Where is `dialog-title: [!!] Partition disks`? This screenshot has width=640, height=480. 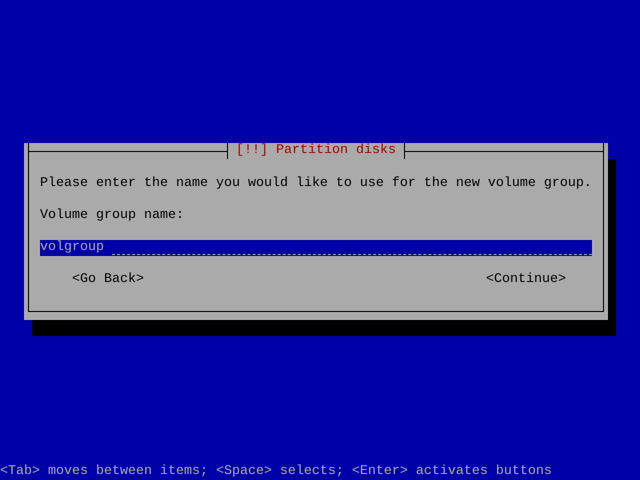 dialog-title: [!!] Partition disks is located at coordinates (316, 151).